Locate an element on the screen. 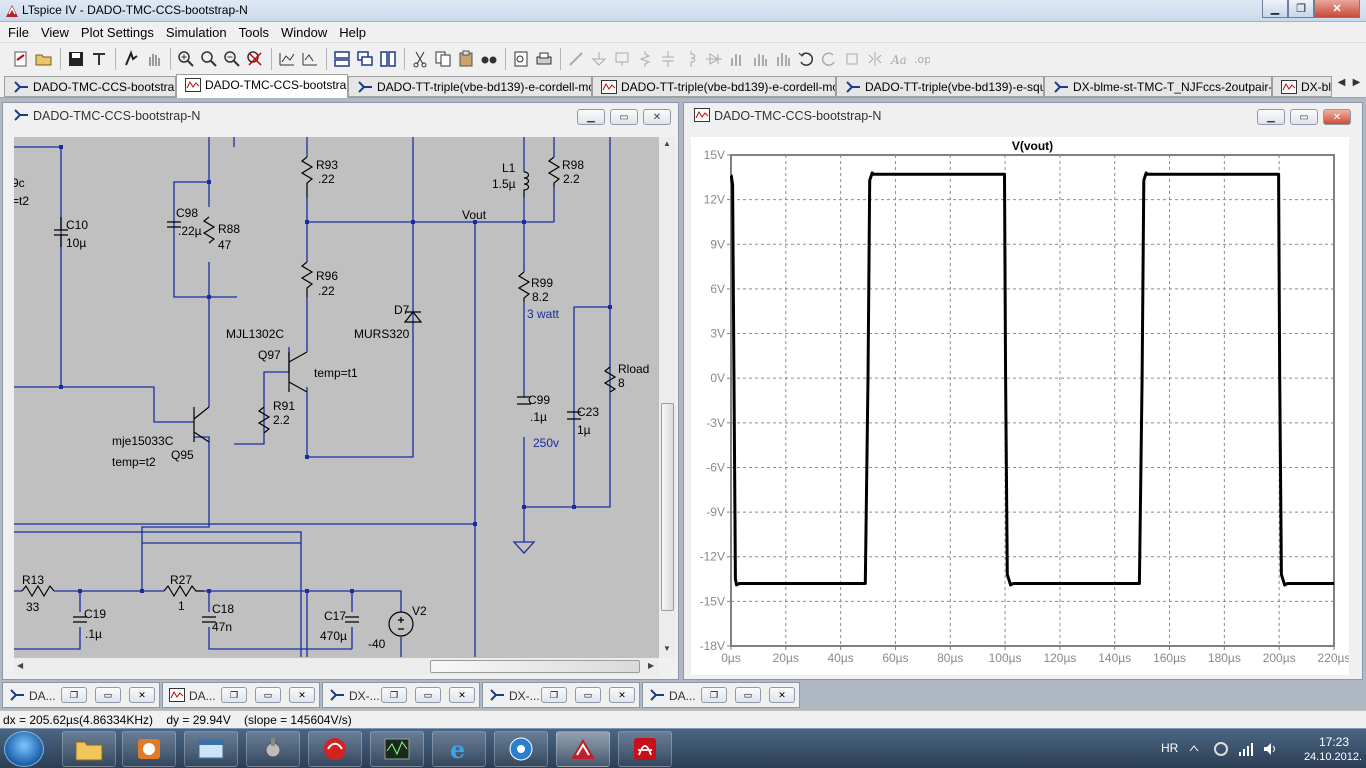  control-panel-icon is located at coordinates (99, 59).